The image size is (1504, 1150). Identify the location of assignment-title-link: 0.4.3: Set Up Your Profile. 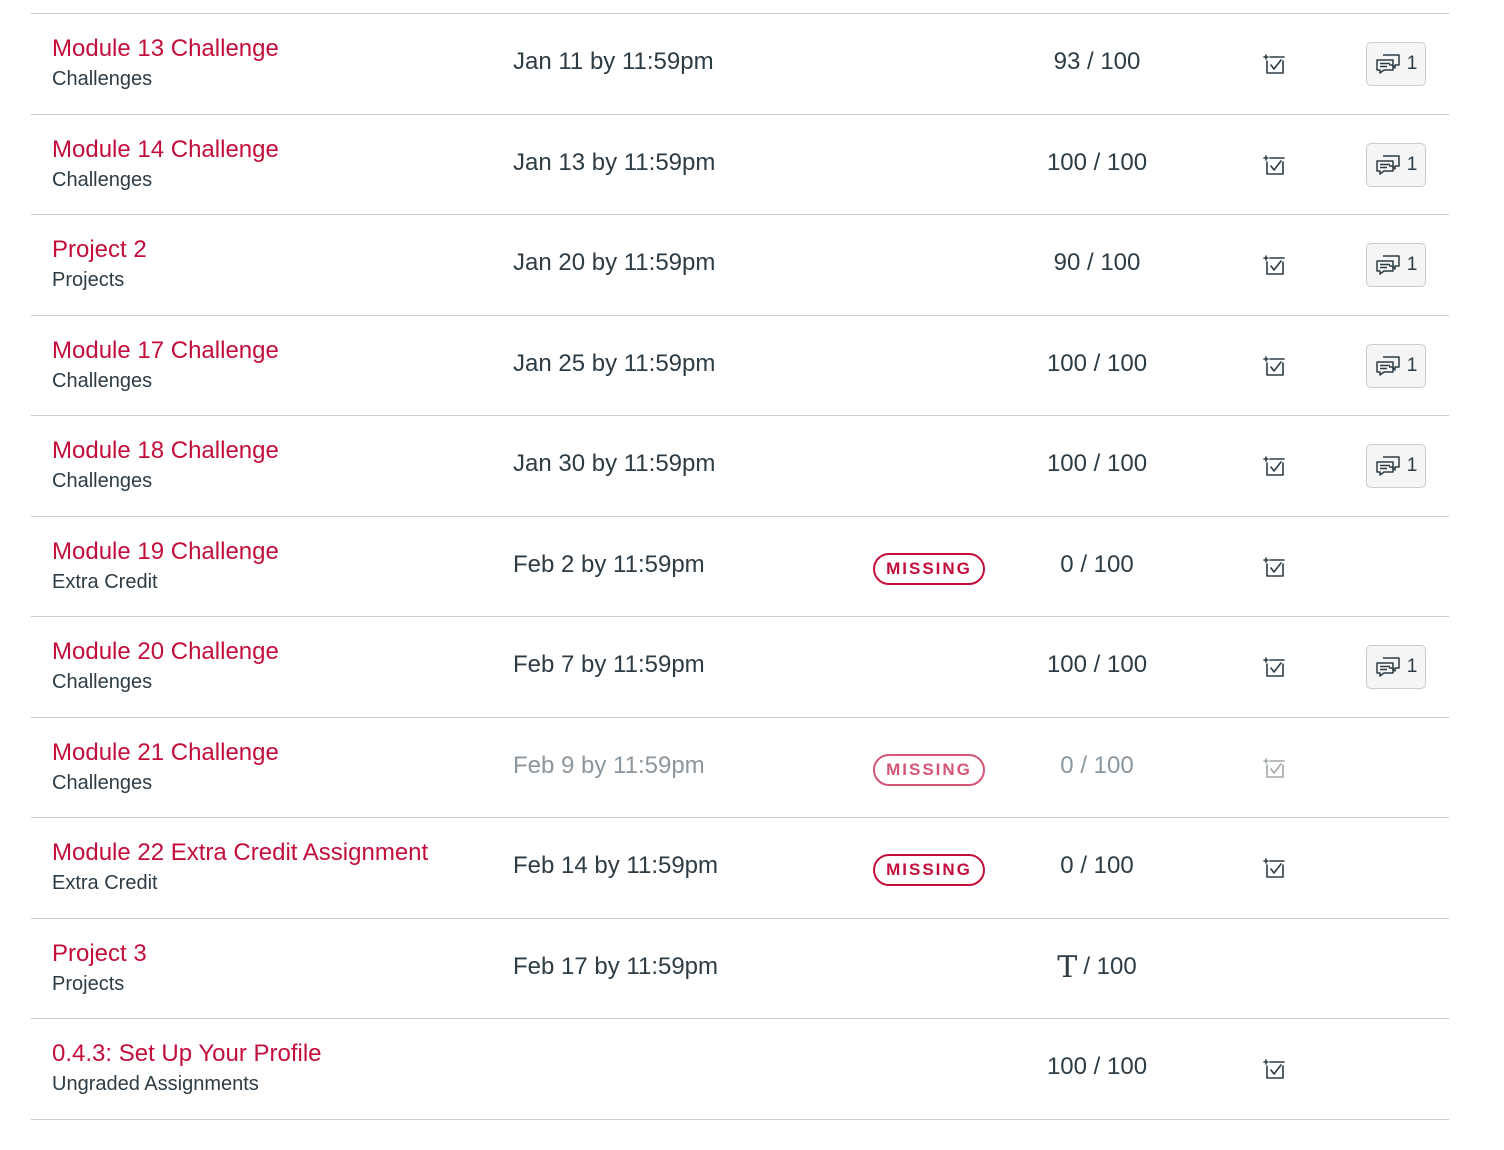
(187, 1054).